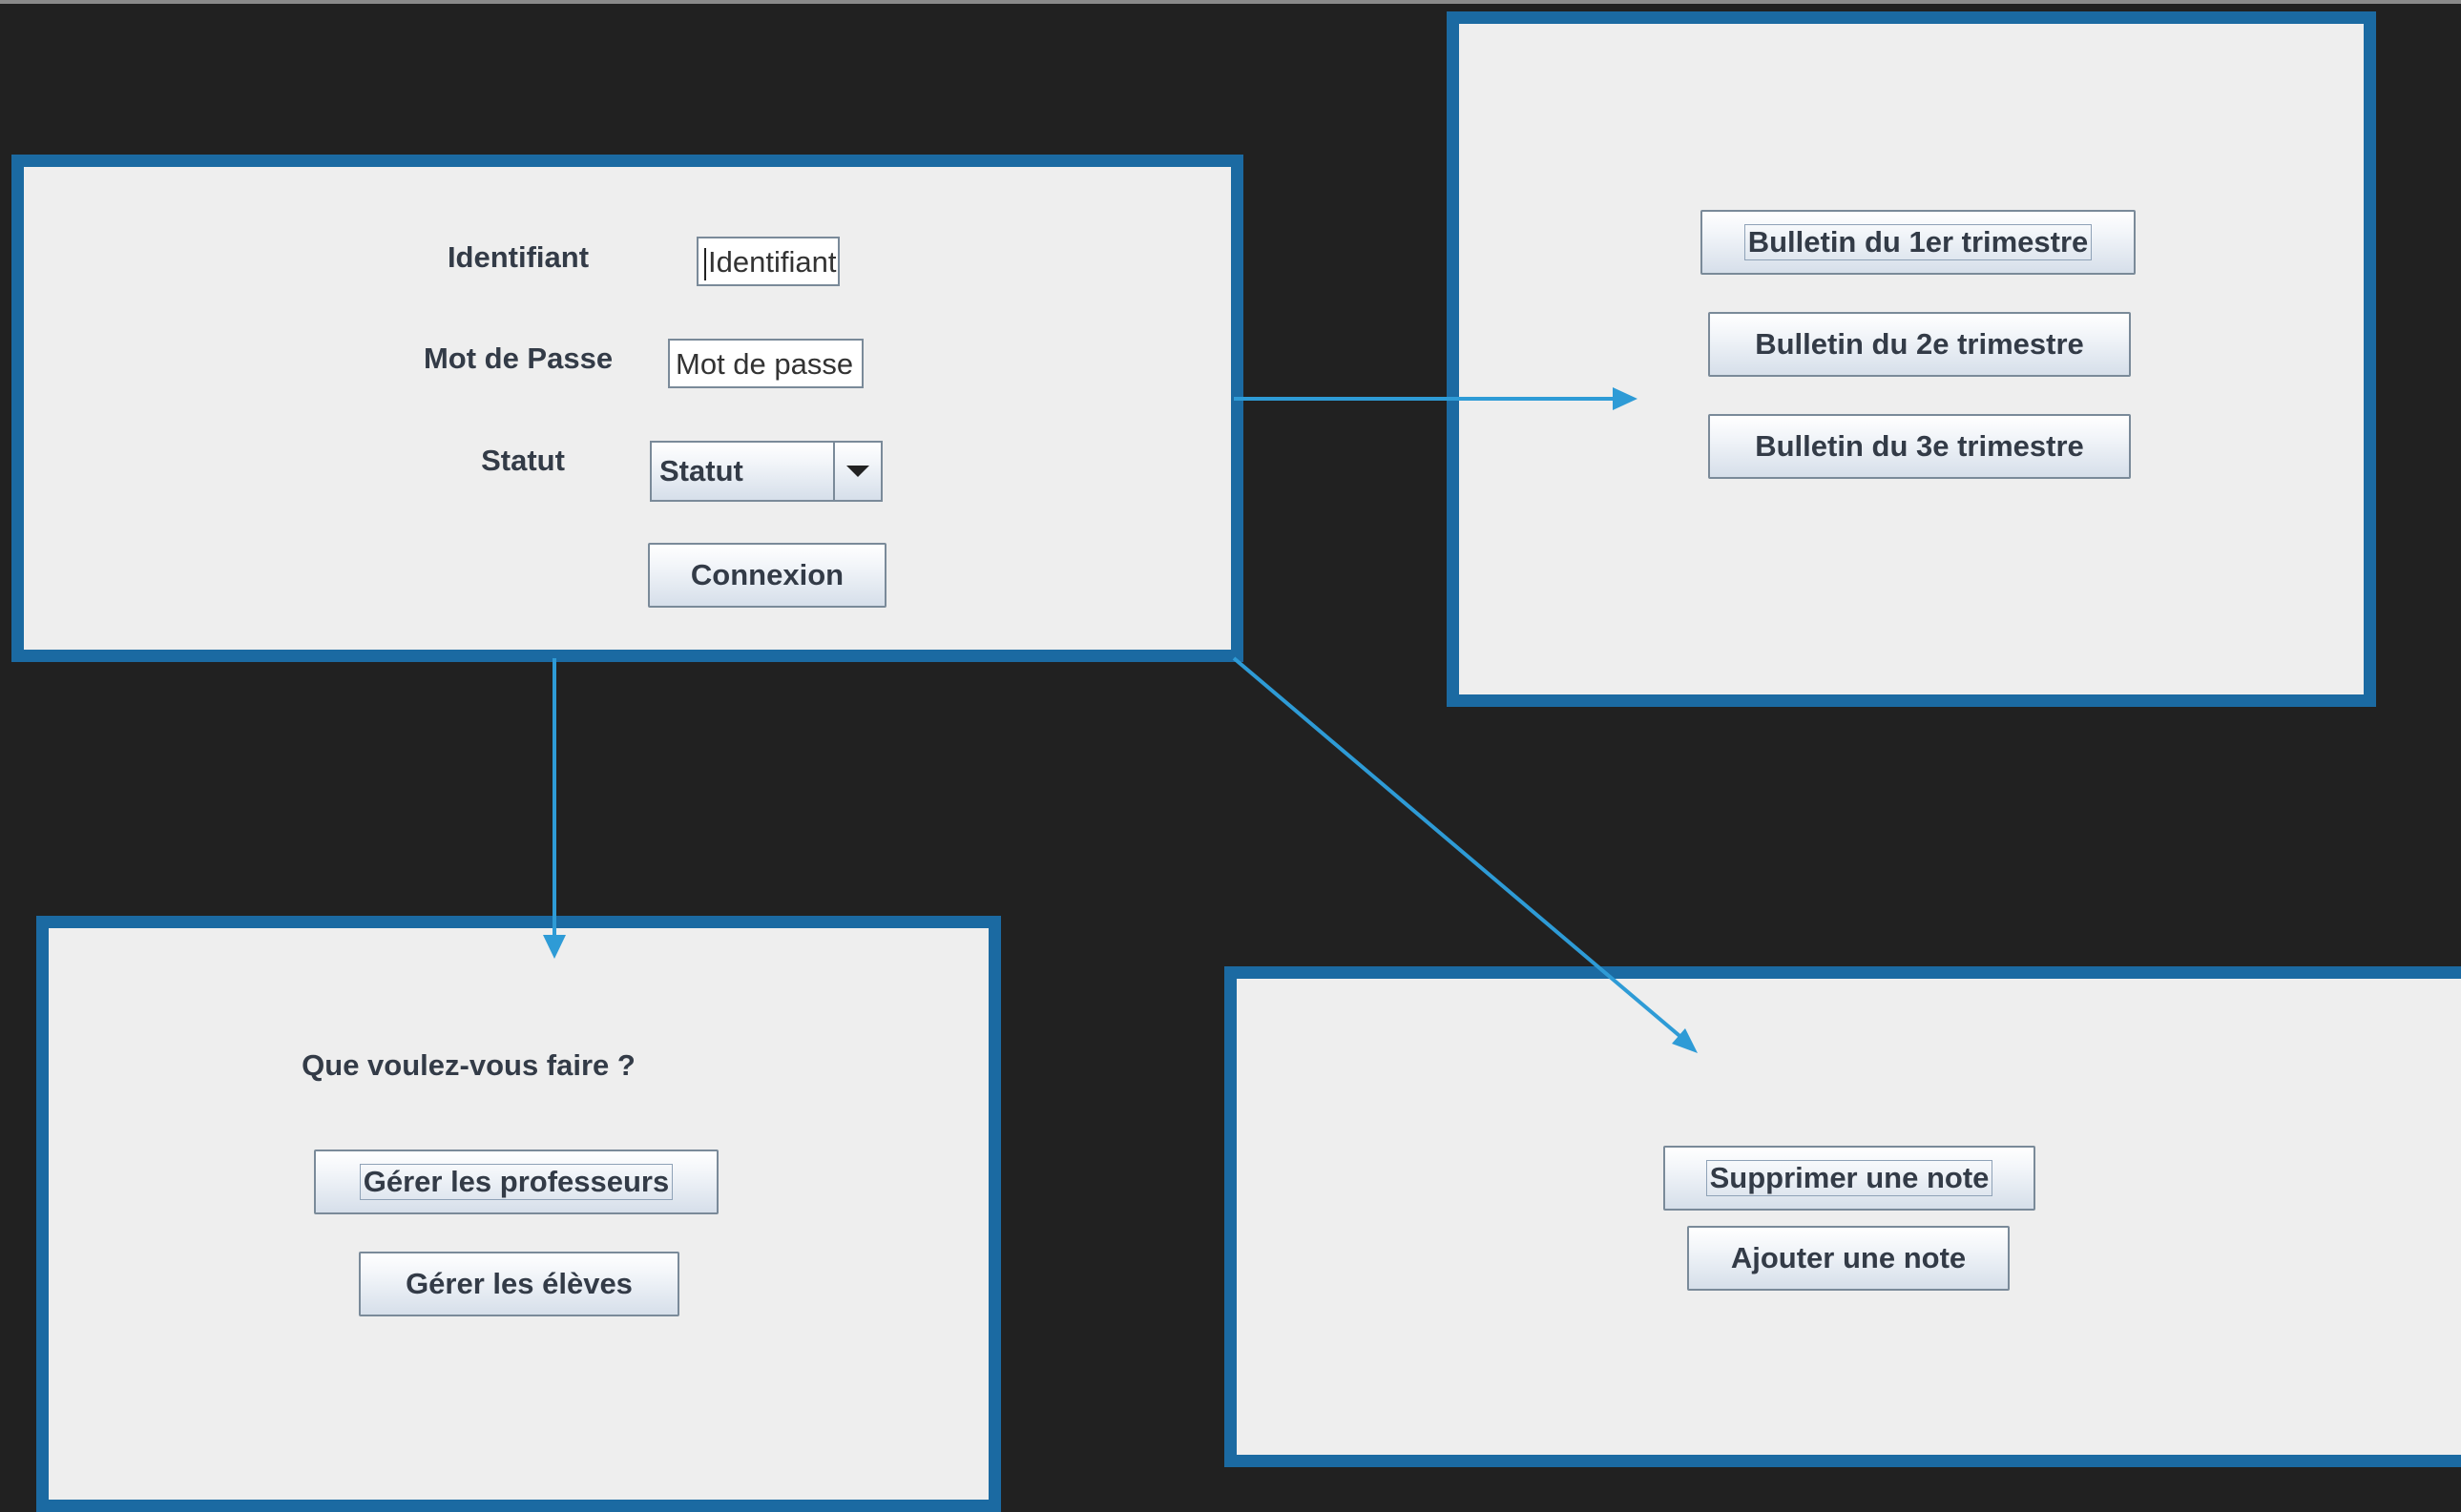  Describe the element at coordinates (1625, 398) in the screenshot. I see `arrowhead-bulletin` at that location.